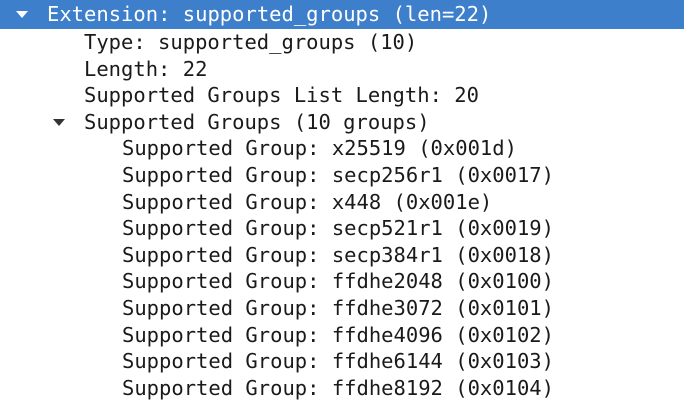 The image size is (684, 406). I want to click on tree-row-supported-groups: Supported Groups (10 groups), so click(342, 122).